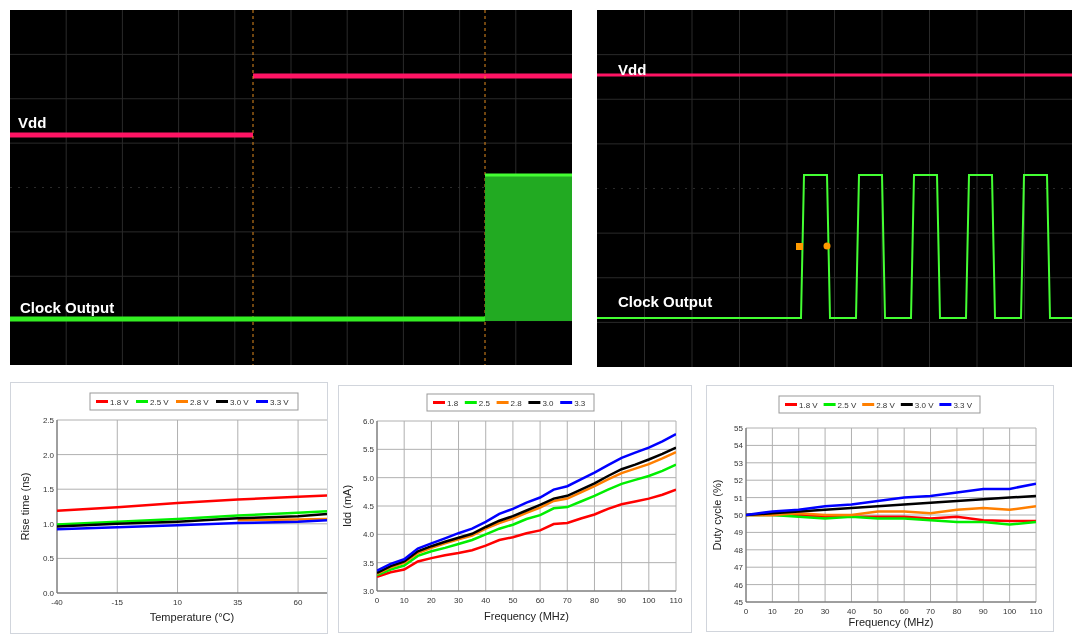 The width and height of the screenshot is (1080, 643). What do you see at coordinates (238, 602) in the screenshot?
I see `tick-label: 35` at bounding box center [238, 602].